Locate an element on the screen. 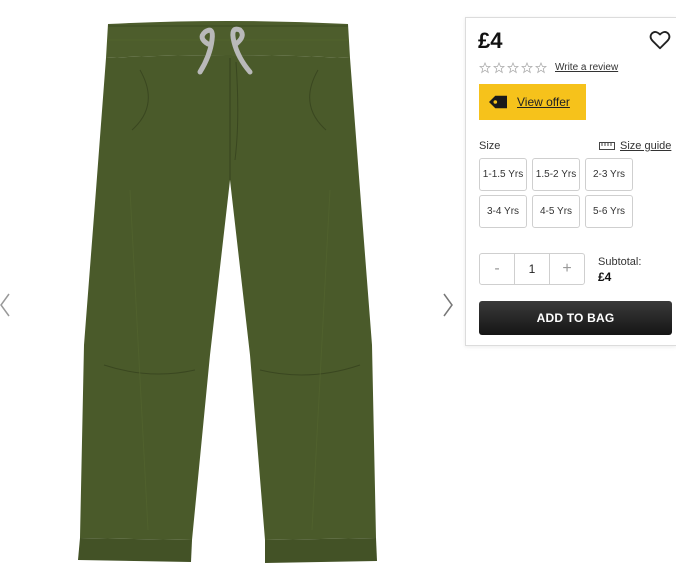 This screenshot has height=581, width=676. size-guide-link: Size guide is located at coordinates (635, 146).